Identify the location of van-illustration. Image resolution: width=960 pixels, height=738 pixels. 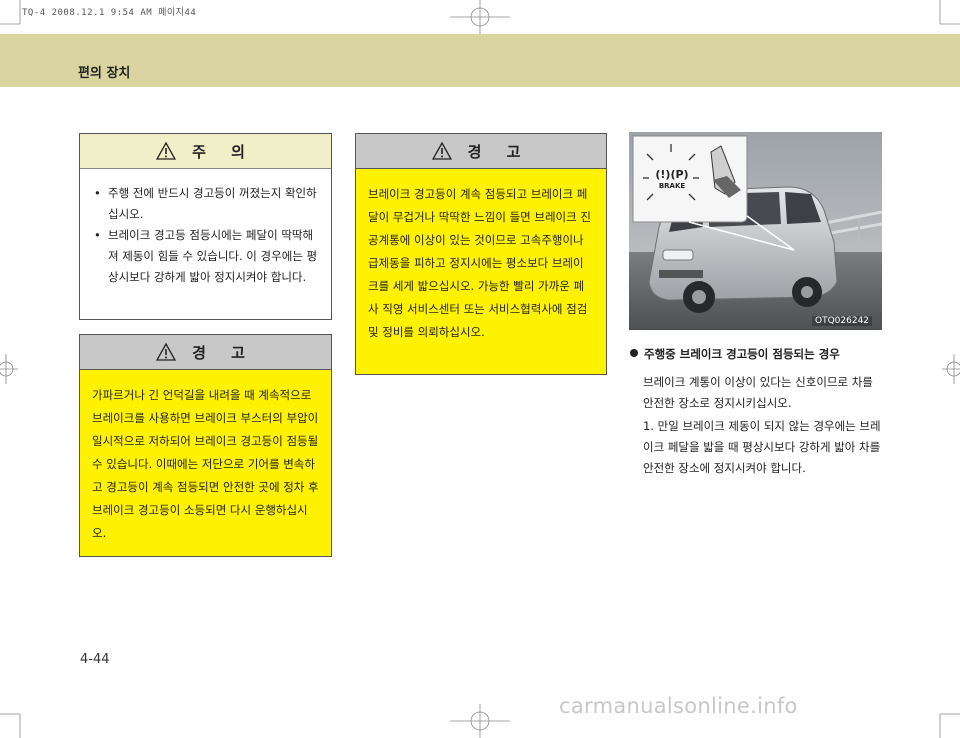
(755, 231).